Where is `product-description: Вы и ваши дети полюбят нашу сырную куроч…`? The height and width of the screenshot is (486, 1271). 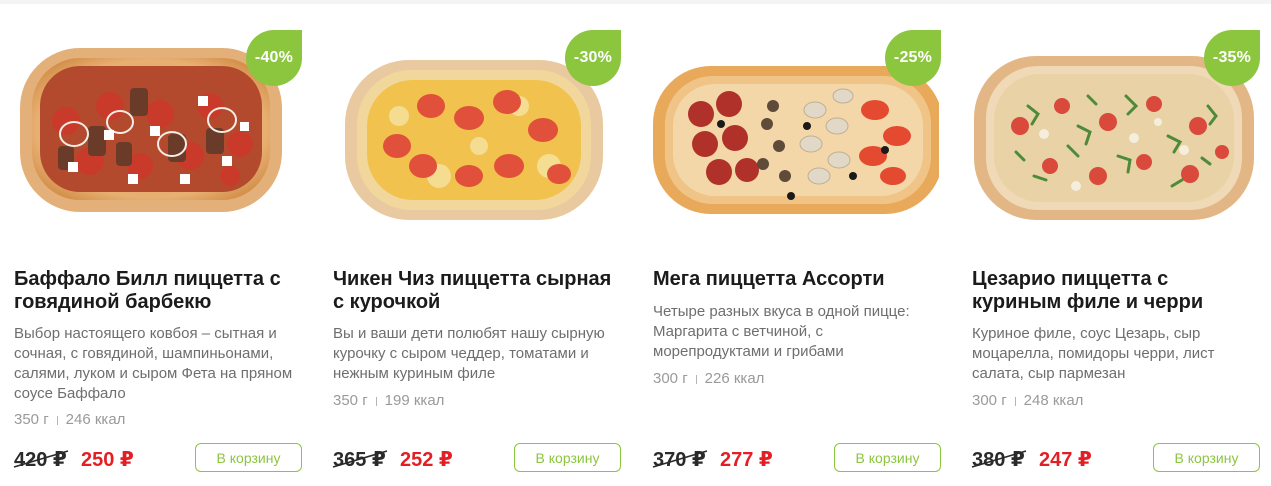 product-description: Вы и ваши дети полюбят нашу сырную куроч… is located at coordinates (469, 353).